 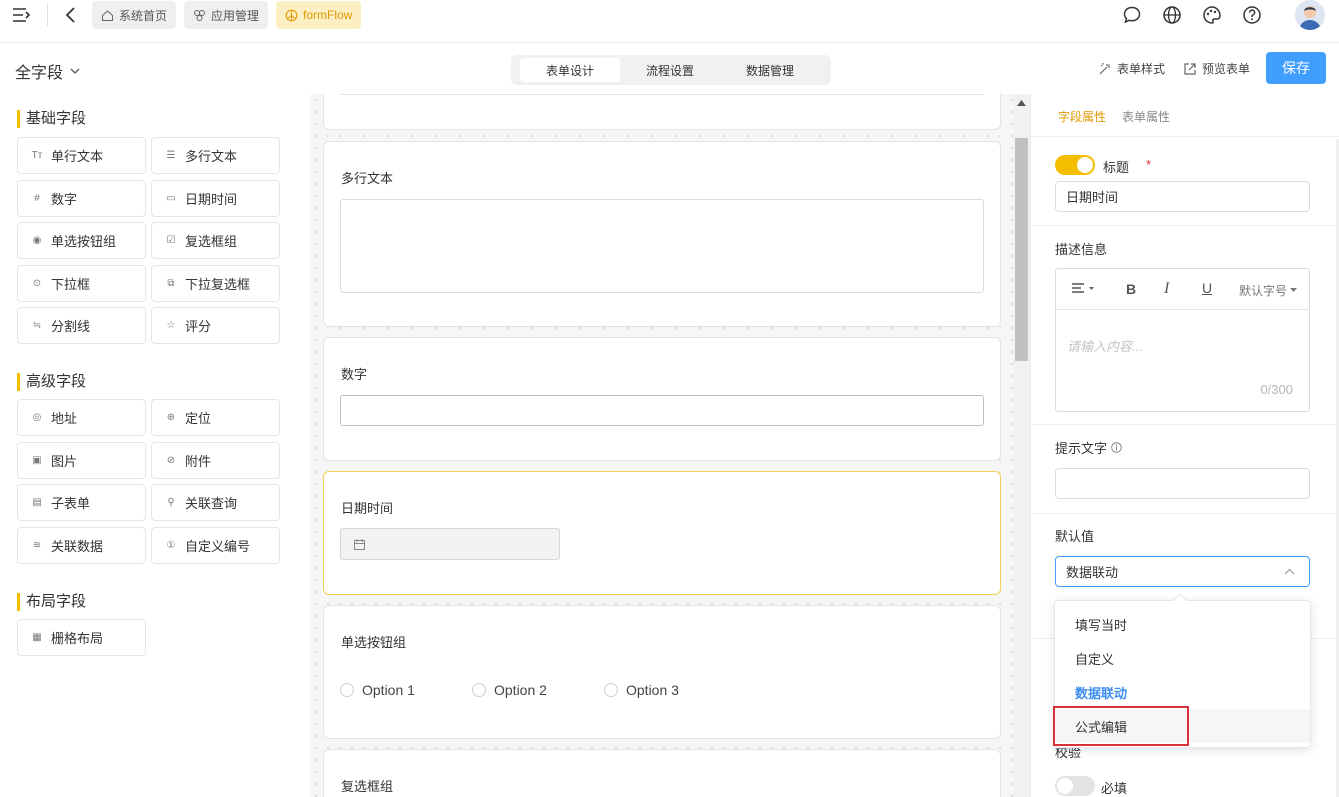 I want to click on help-icon, so click(x=1252, y=15).